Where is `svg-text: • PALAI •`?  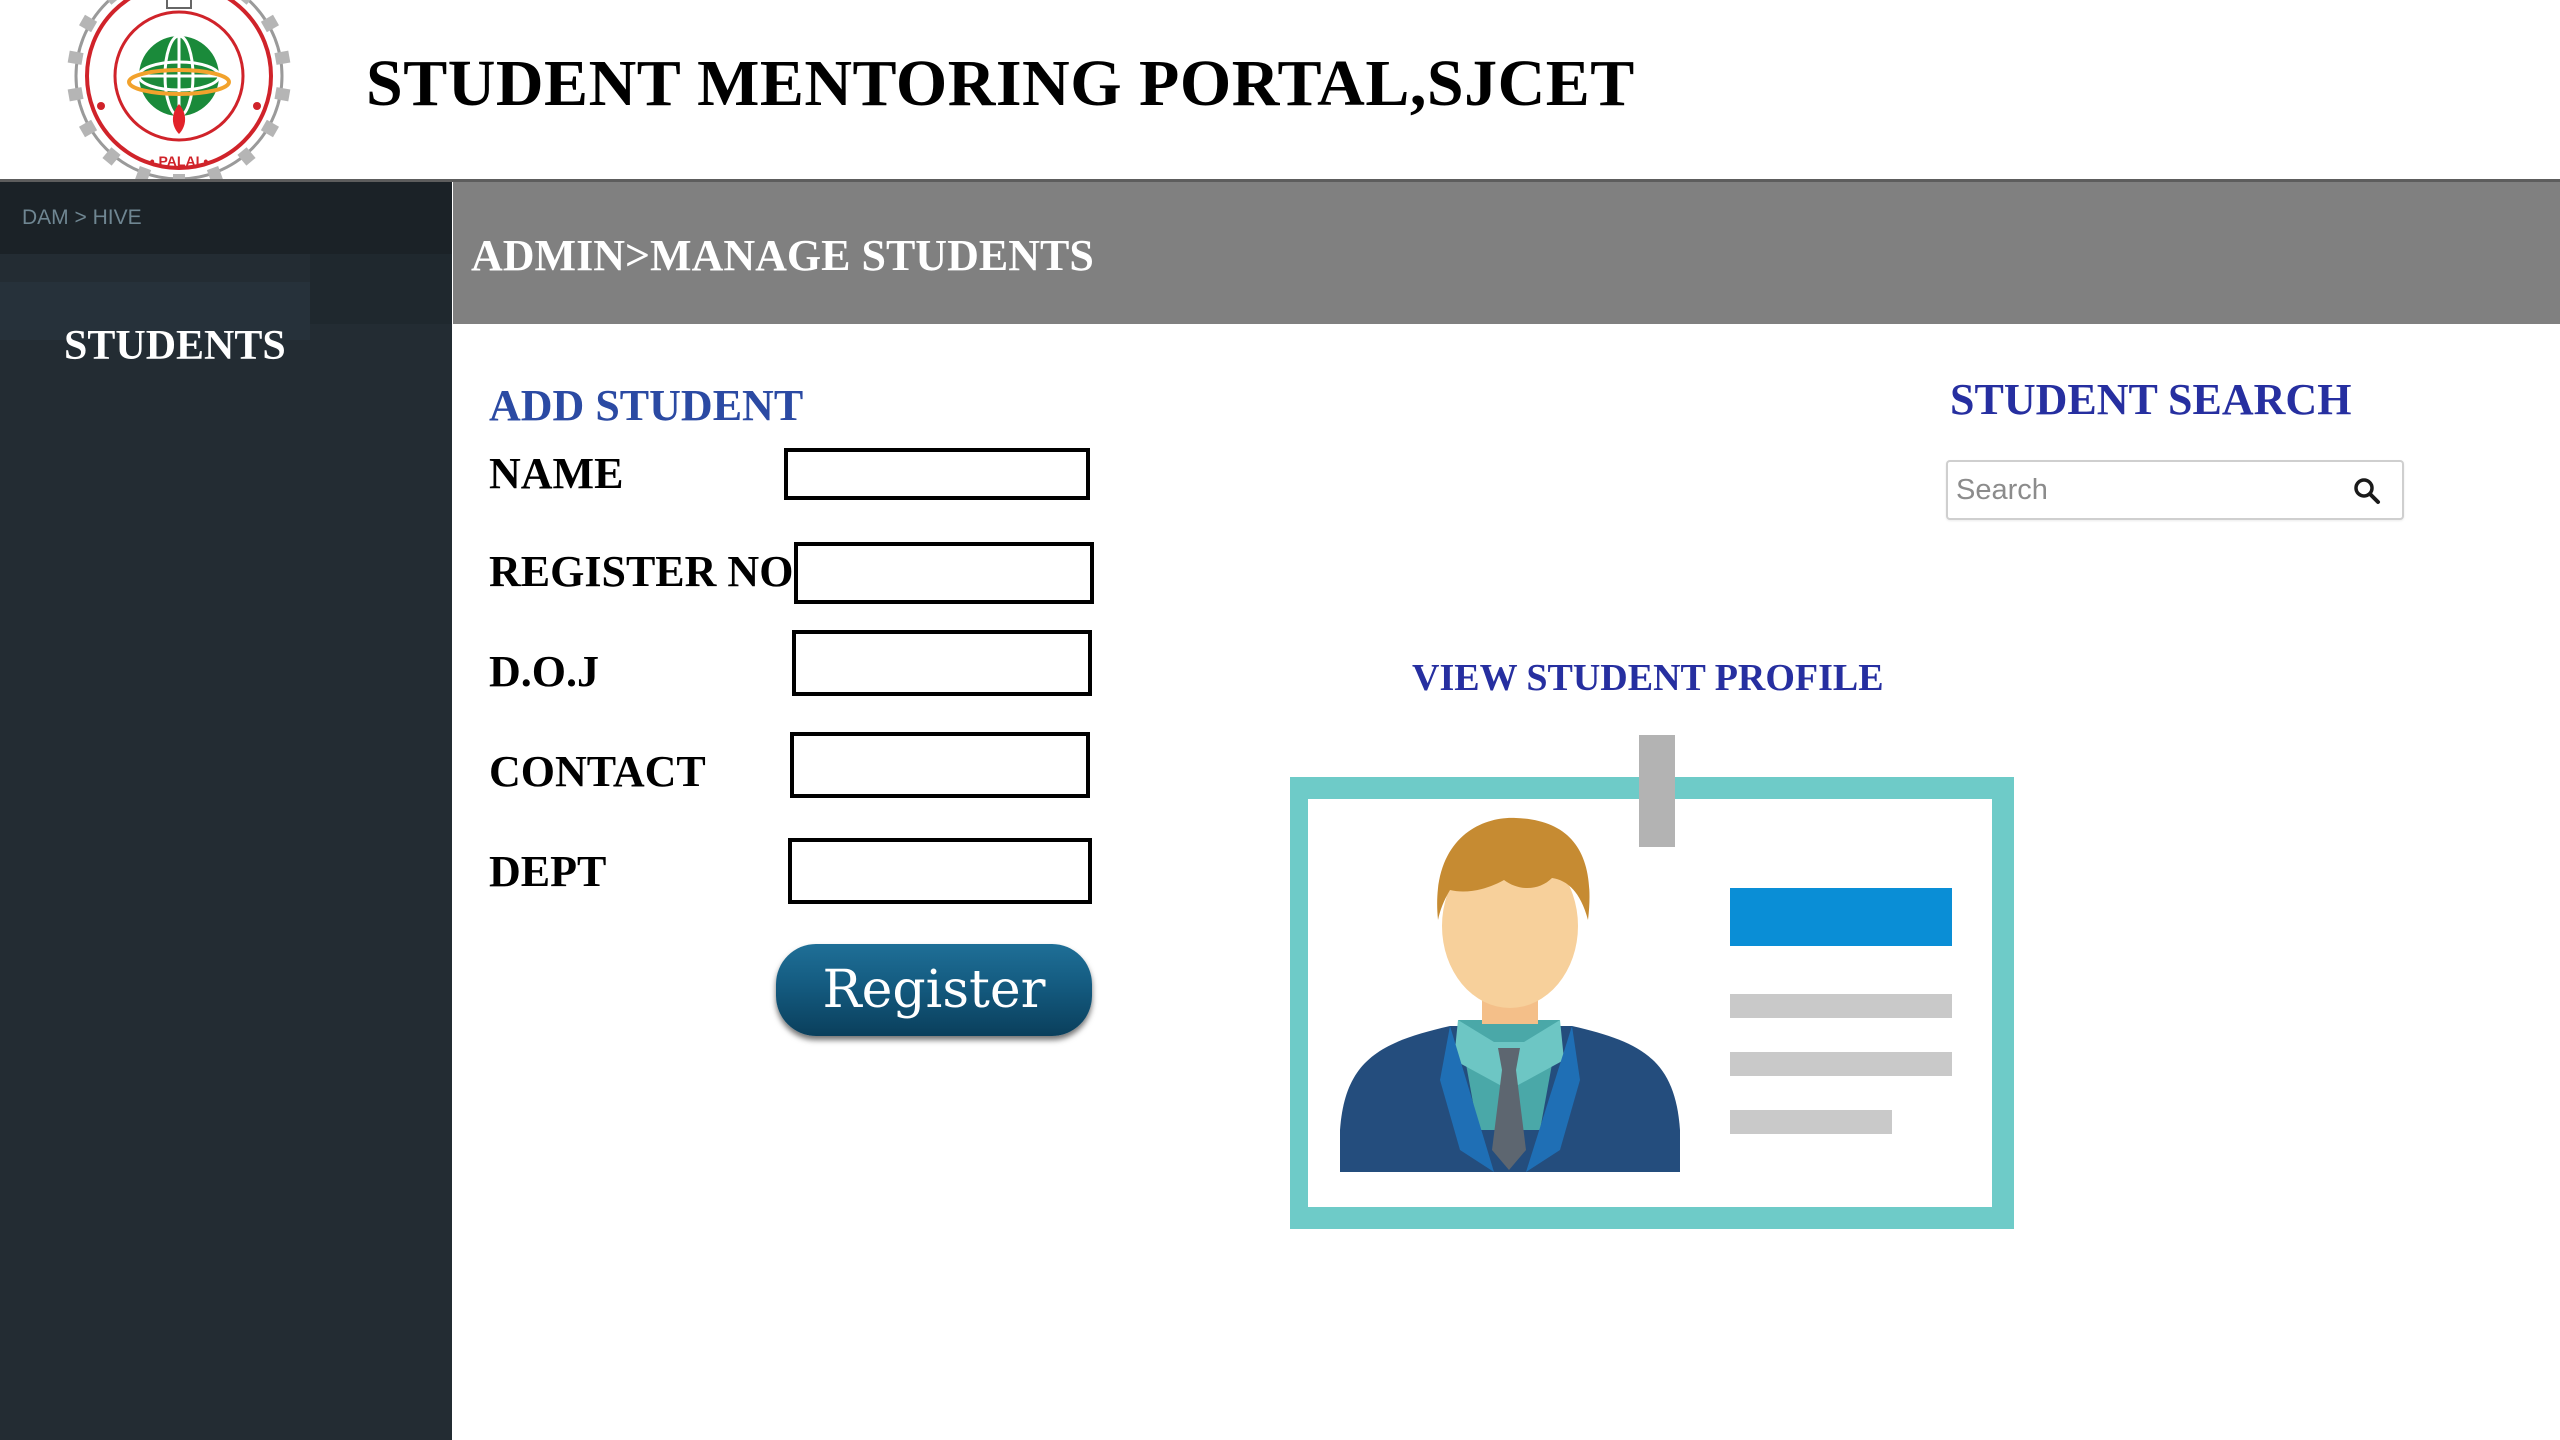
svg-text: • PALAI • is located at coordinates (179, 161).